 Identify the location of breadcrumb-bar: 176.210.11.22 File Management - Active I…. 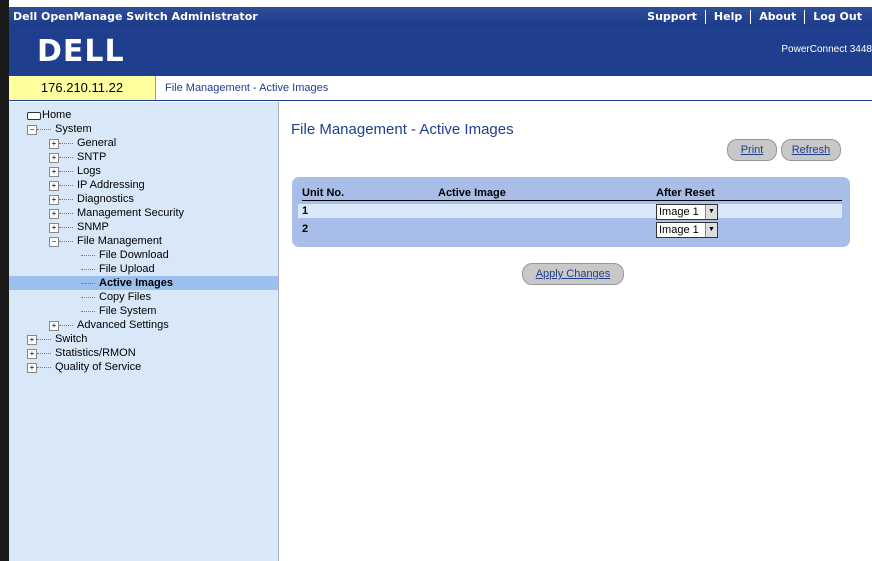
(440, 88).